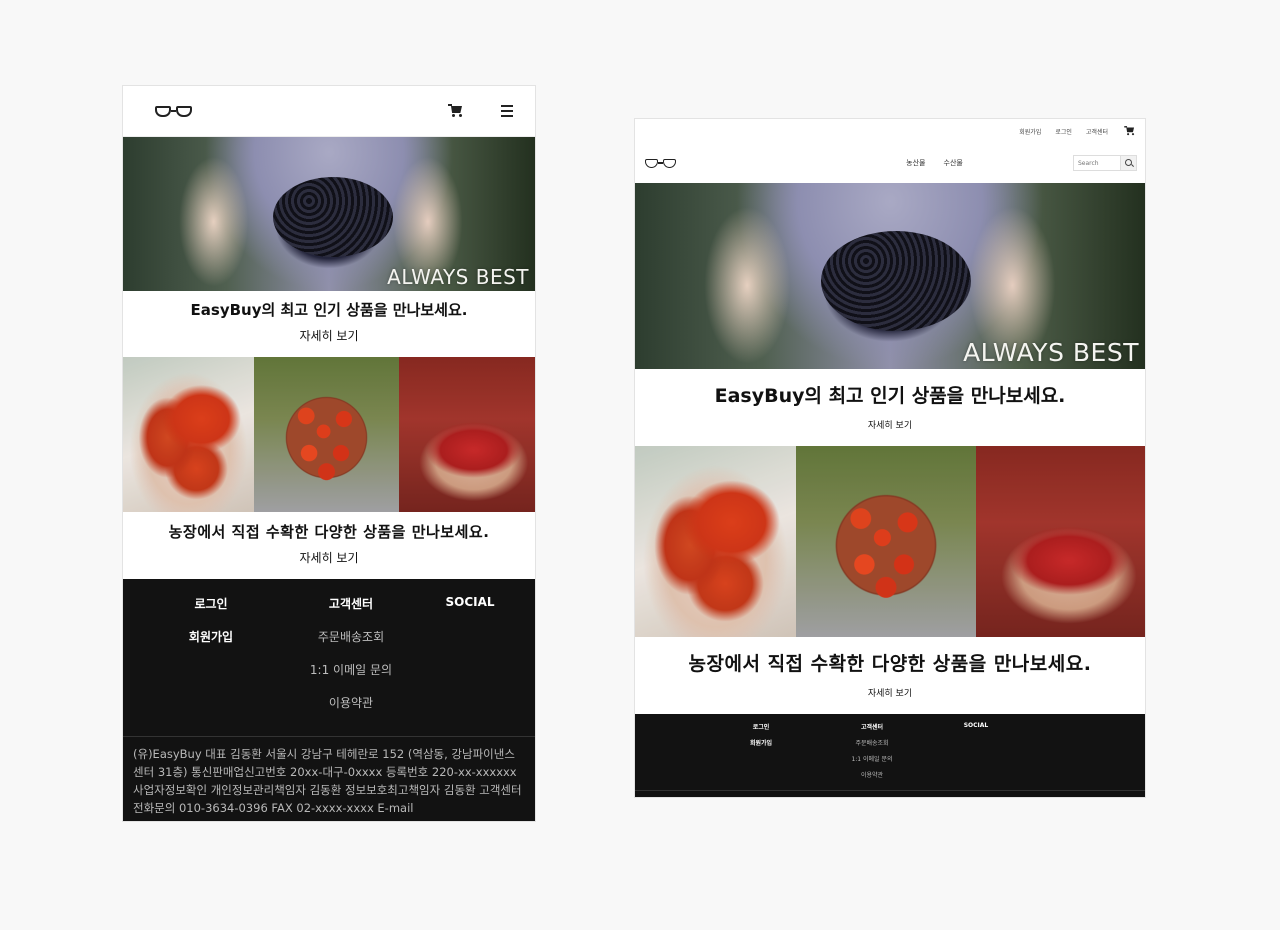 The image size is (1280, 930). Describe the element at coordinates (1128, 163) in the screenshot. I see `search-icon` at that location.